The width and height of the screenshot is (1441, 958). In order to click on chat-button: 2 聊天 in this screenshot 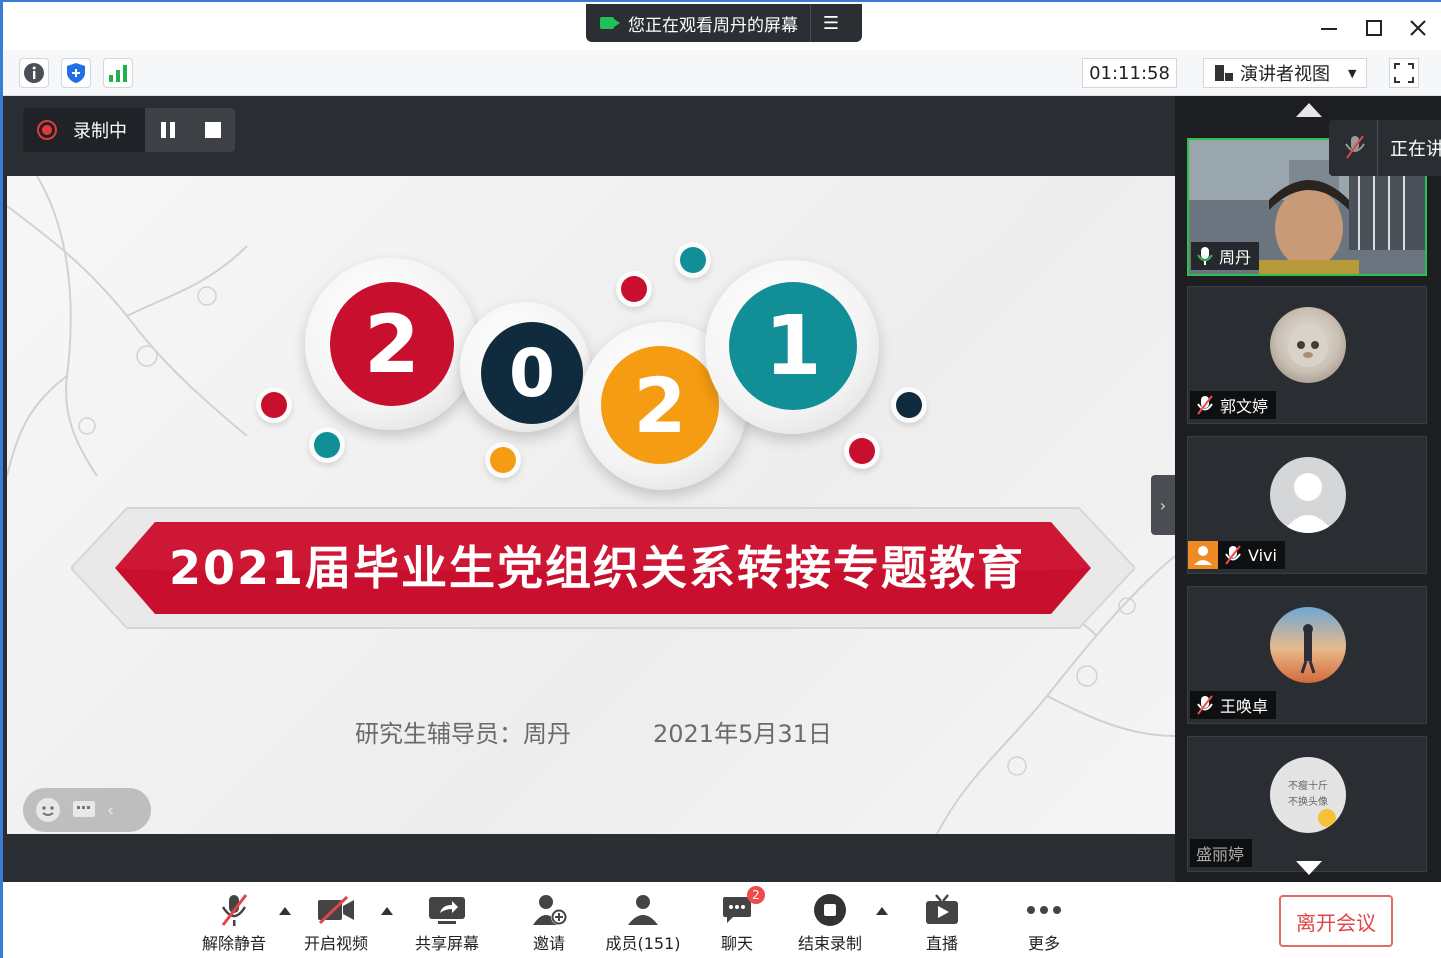, I will do `click(737, 920)`.